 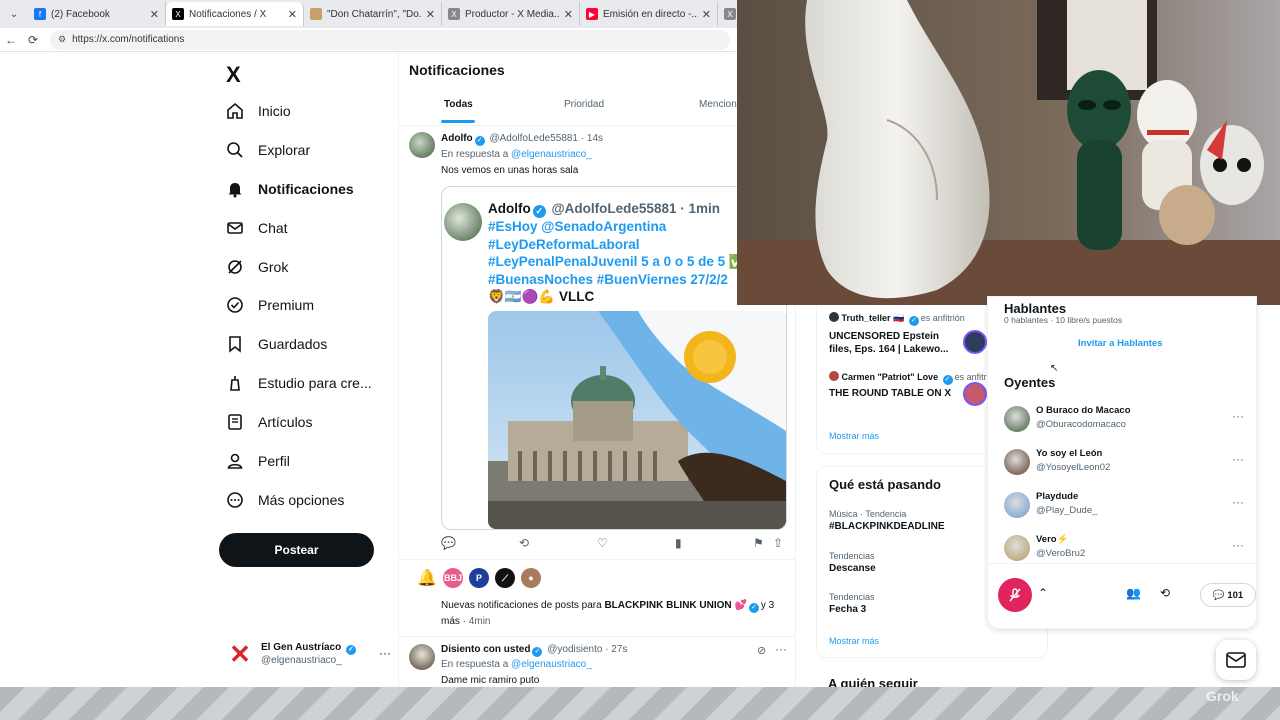 I want to click on chevron-up-icon: ⌃, so click(x=1043, y=593).